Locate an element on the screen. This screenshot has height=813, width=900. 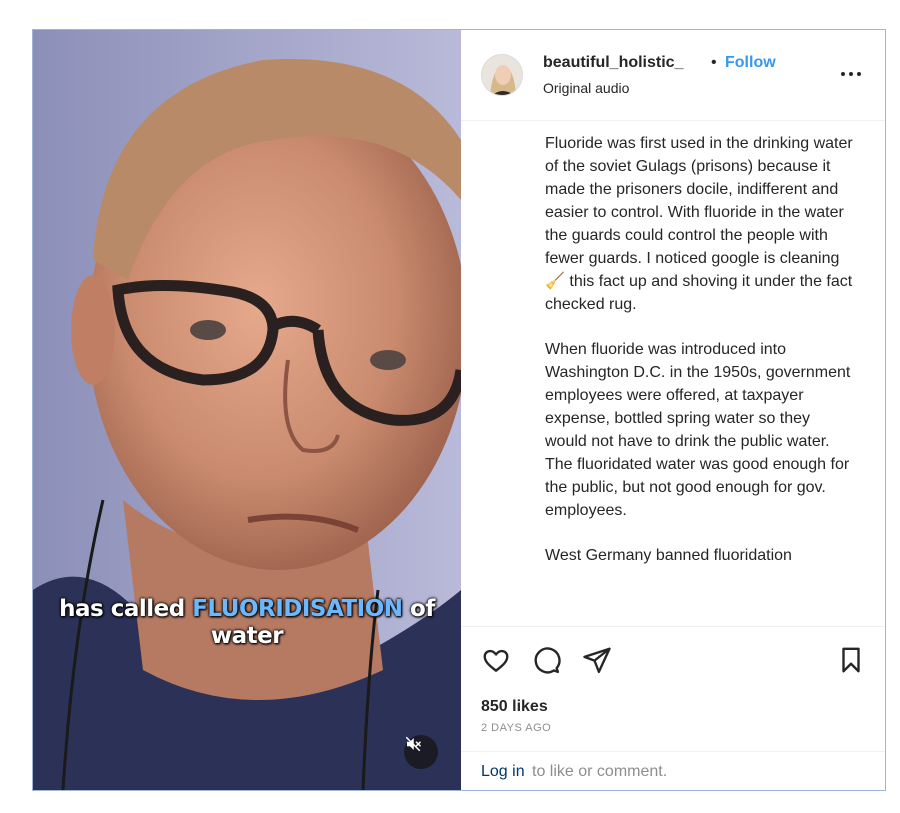
login-prompt-text: to like or comment. is located at coordinates (600, 771).